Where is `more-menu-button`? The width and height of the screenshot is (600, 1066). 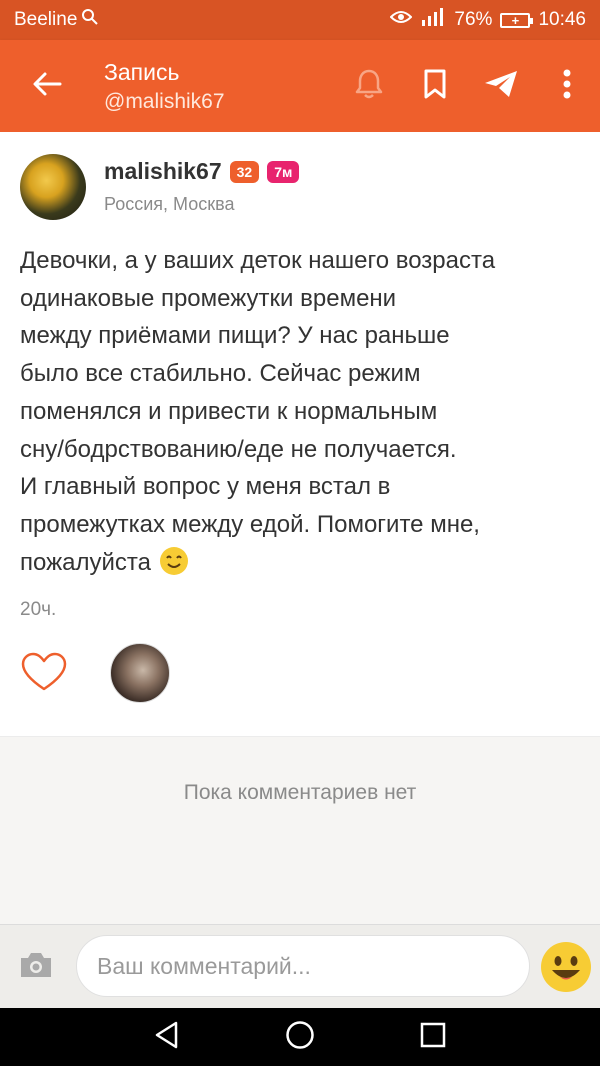 more-menu-button is located at coordinates (567, 86).